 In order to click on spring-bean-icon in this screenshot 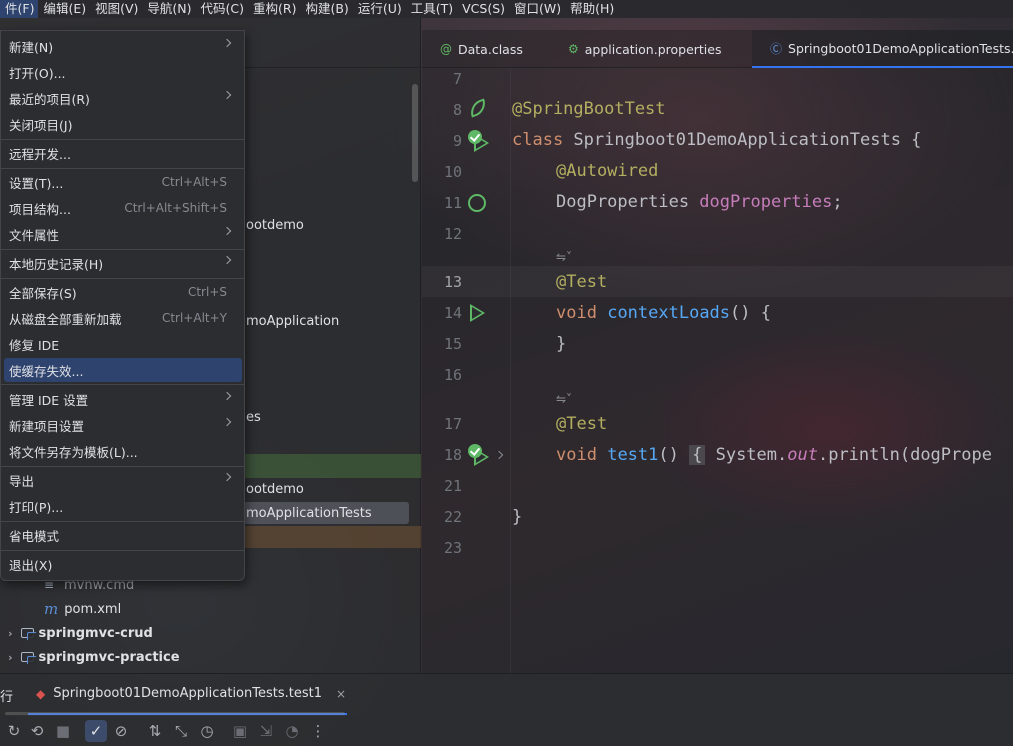, I will do `click(478, 108)`.